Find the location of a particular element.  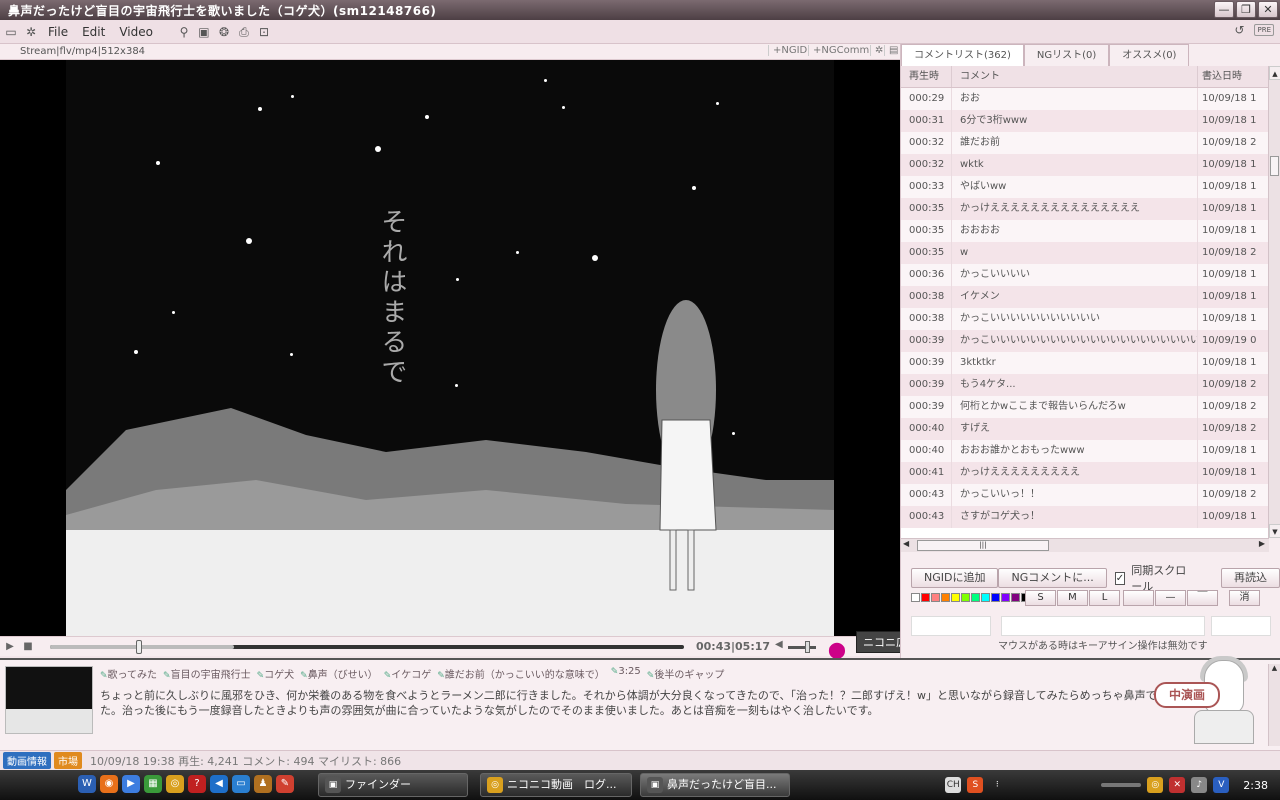

ime-mode-icon: ⁝ is located at coordinates (997, 785).